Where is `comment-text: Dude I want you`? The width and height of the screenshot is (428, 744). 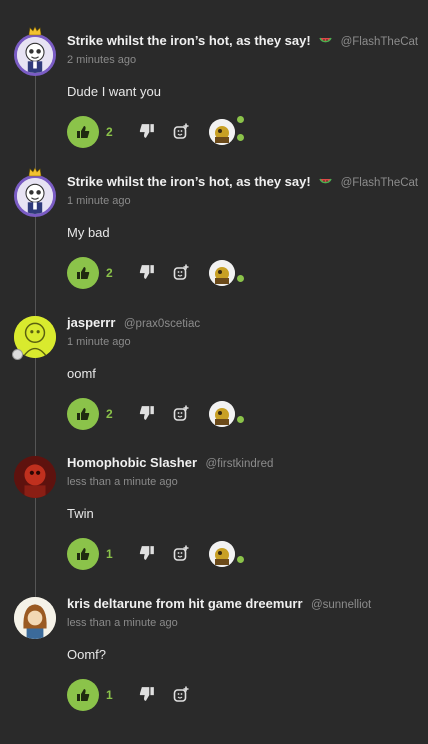 comment-text: Dude I want you is located at coordinates (114, 91).